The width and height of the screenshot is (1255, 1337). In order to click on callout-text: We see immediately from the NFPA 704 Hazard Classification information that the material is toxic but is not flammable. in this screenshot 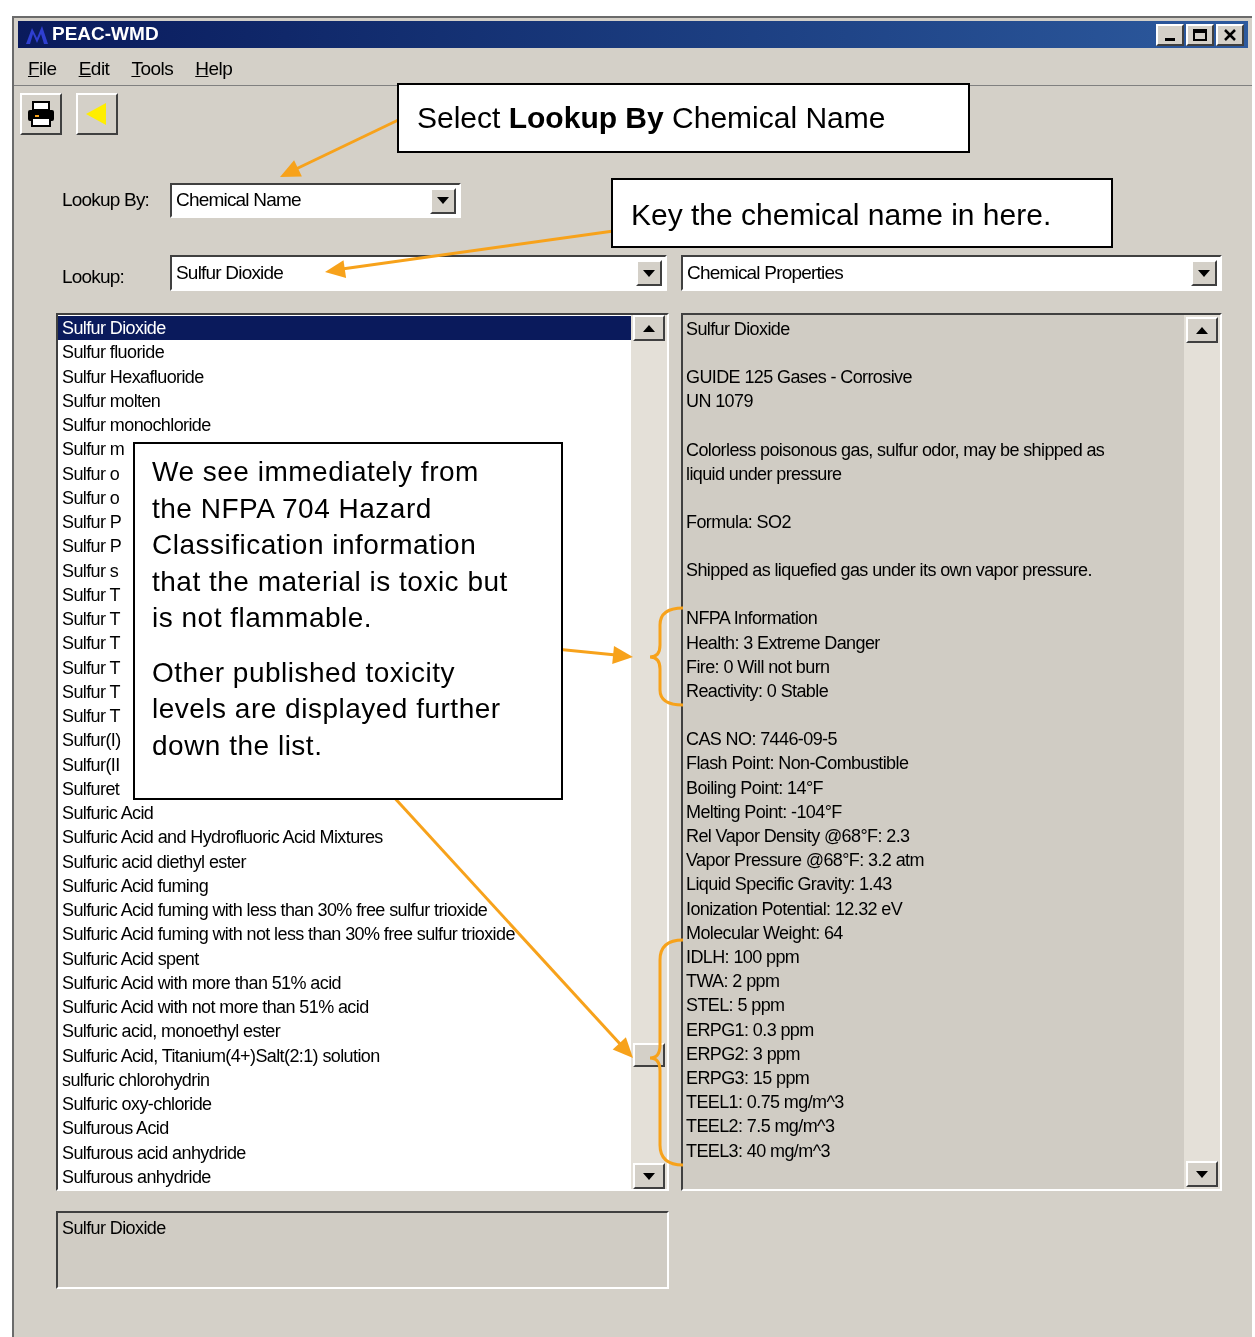, I will do `click(330, 545)`.